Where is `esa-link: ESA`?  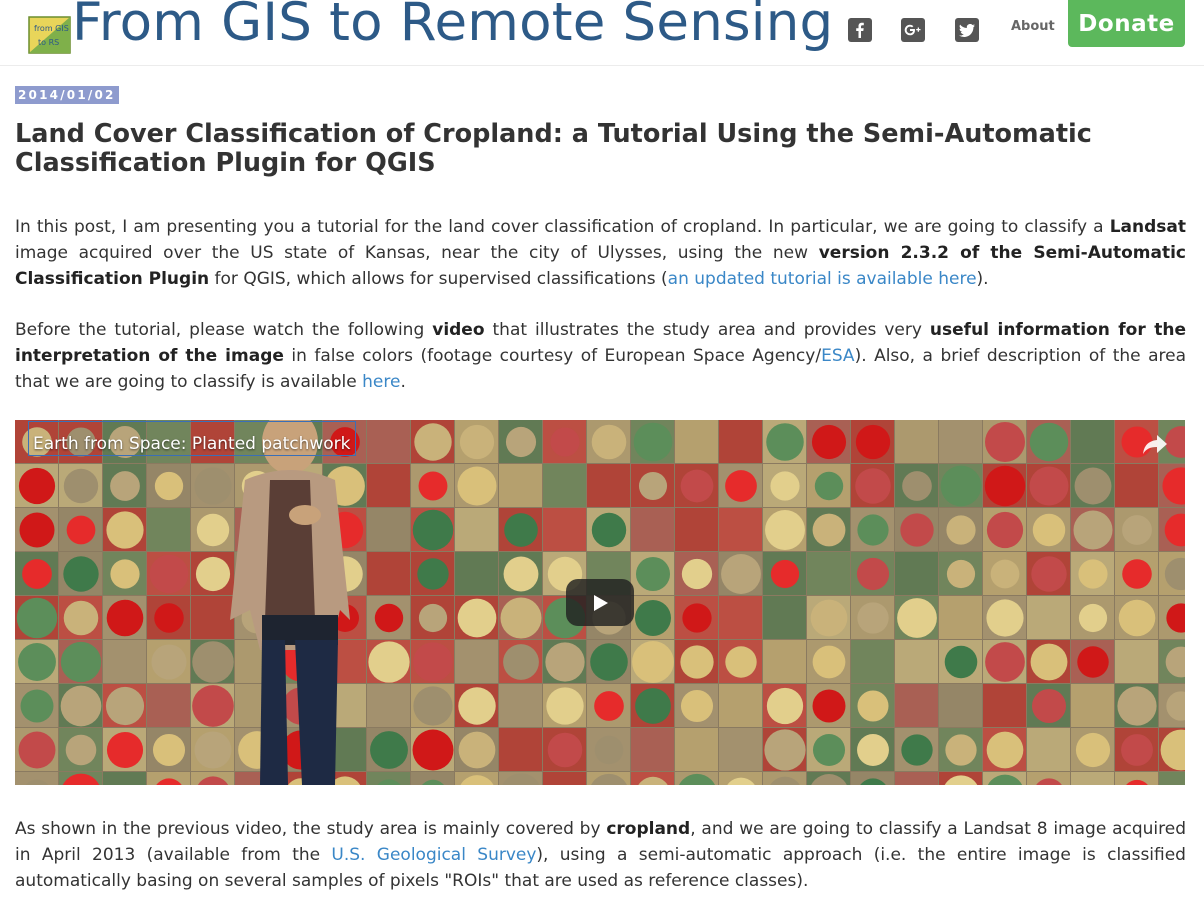 esa-link: ESA is located at coordinates (837, 356).